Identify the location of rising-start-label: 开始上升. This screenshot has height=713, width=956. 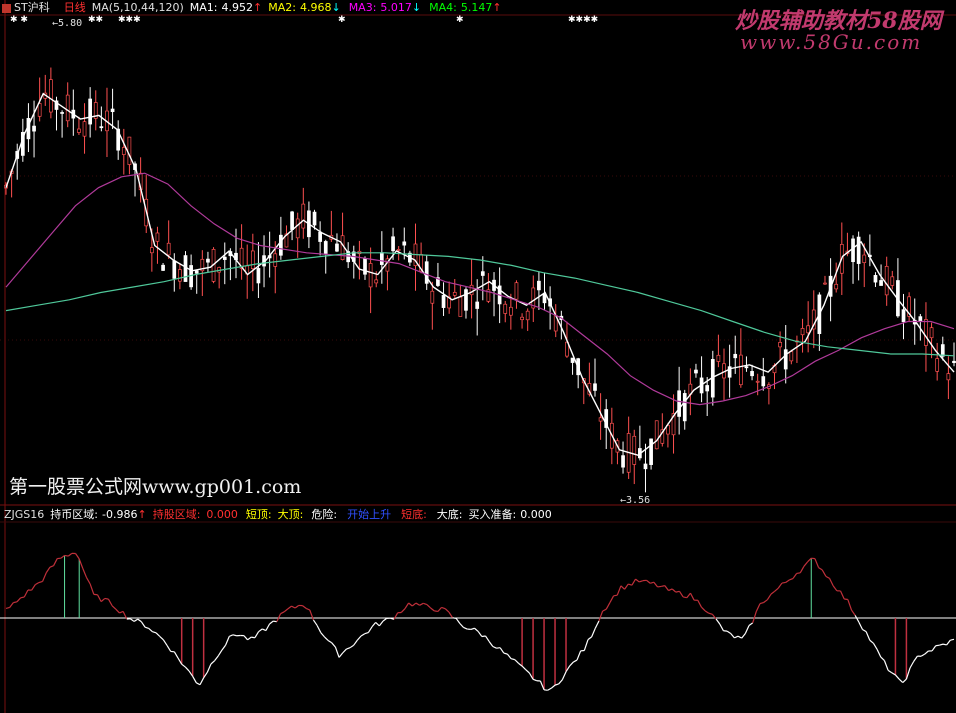
(369, 514).